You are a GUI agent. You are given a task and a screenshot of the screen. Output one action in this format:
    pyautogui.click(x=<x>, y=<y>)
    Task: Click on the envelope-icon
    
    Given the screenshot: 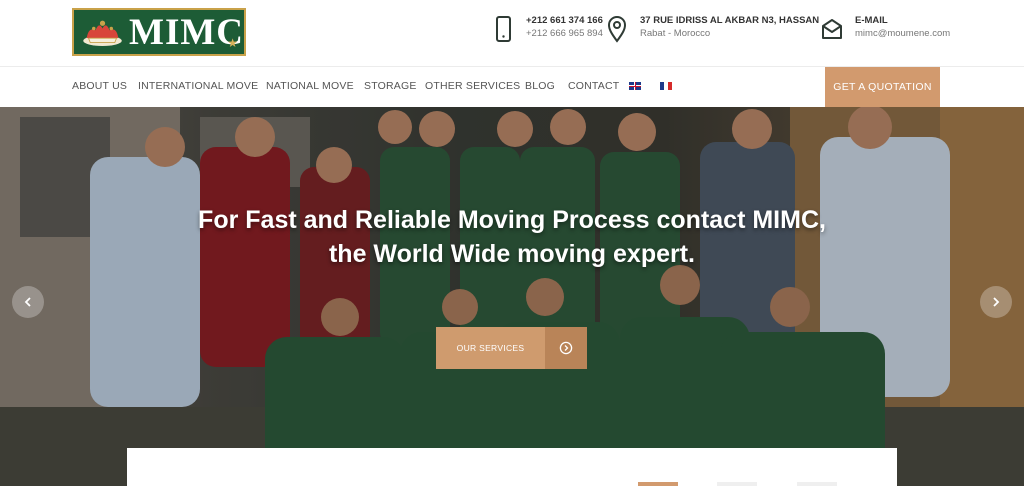 What is the action you would take?
    pyautogui.click(x=832, y=29)
    